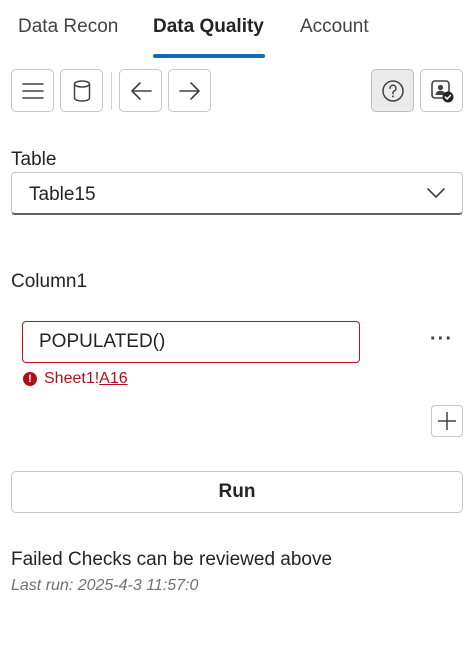  Describe the element at coordinates (49, 281) in the screenshot. I see `column-label: Column1` at that location.